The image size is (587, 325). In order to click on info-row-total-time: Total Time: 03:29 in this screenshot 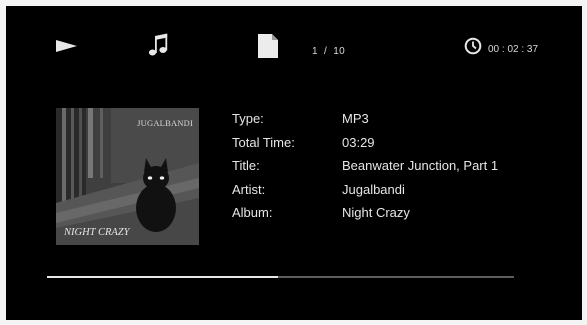, I will do `click(365, 147)`.